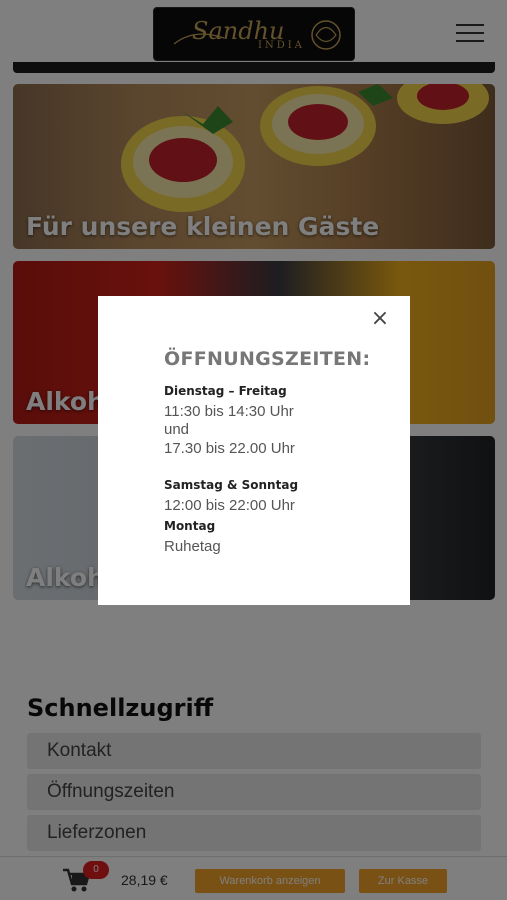 This screenshot has width=507, height=900. What do you see at coordinates (267, 359) in the screenshot?
I see `modal-heading: ÖFFNUNGSZEITEN:` at bounding box center [267, 359].